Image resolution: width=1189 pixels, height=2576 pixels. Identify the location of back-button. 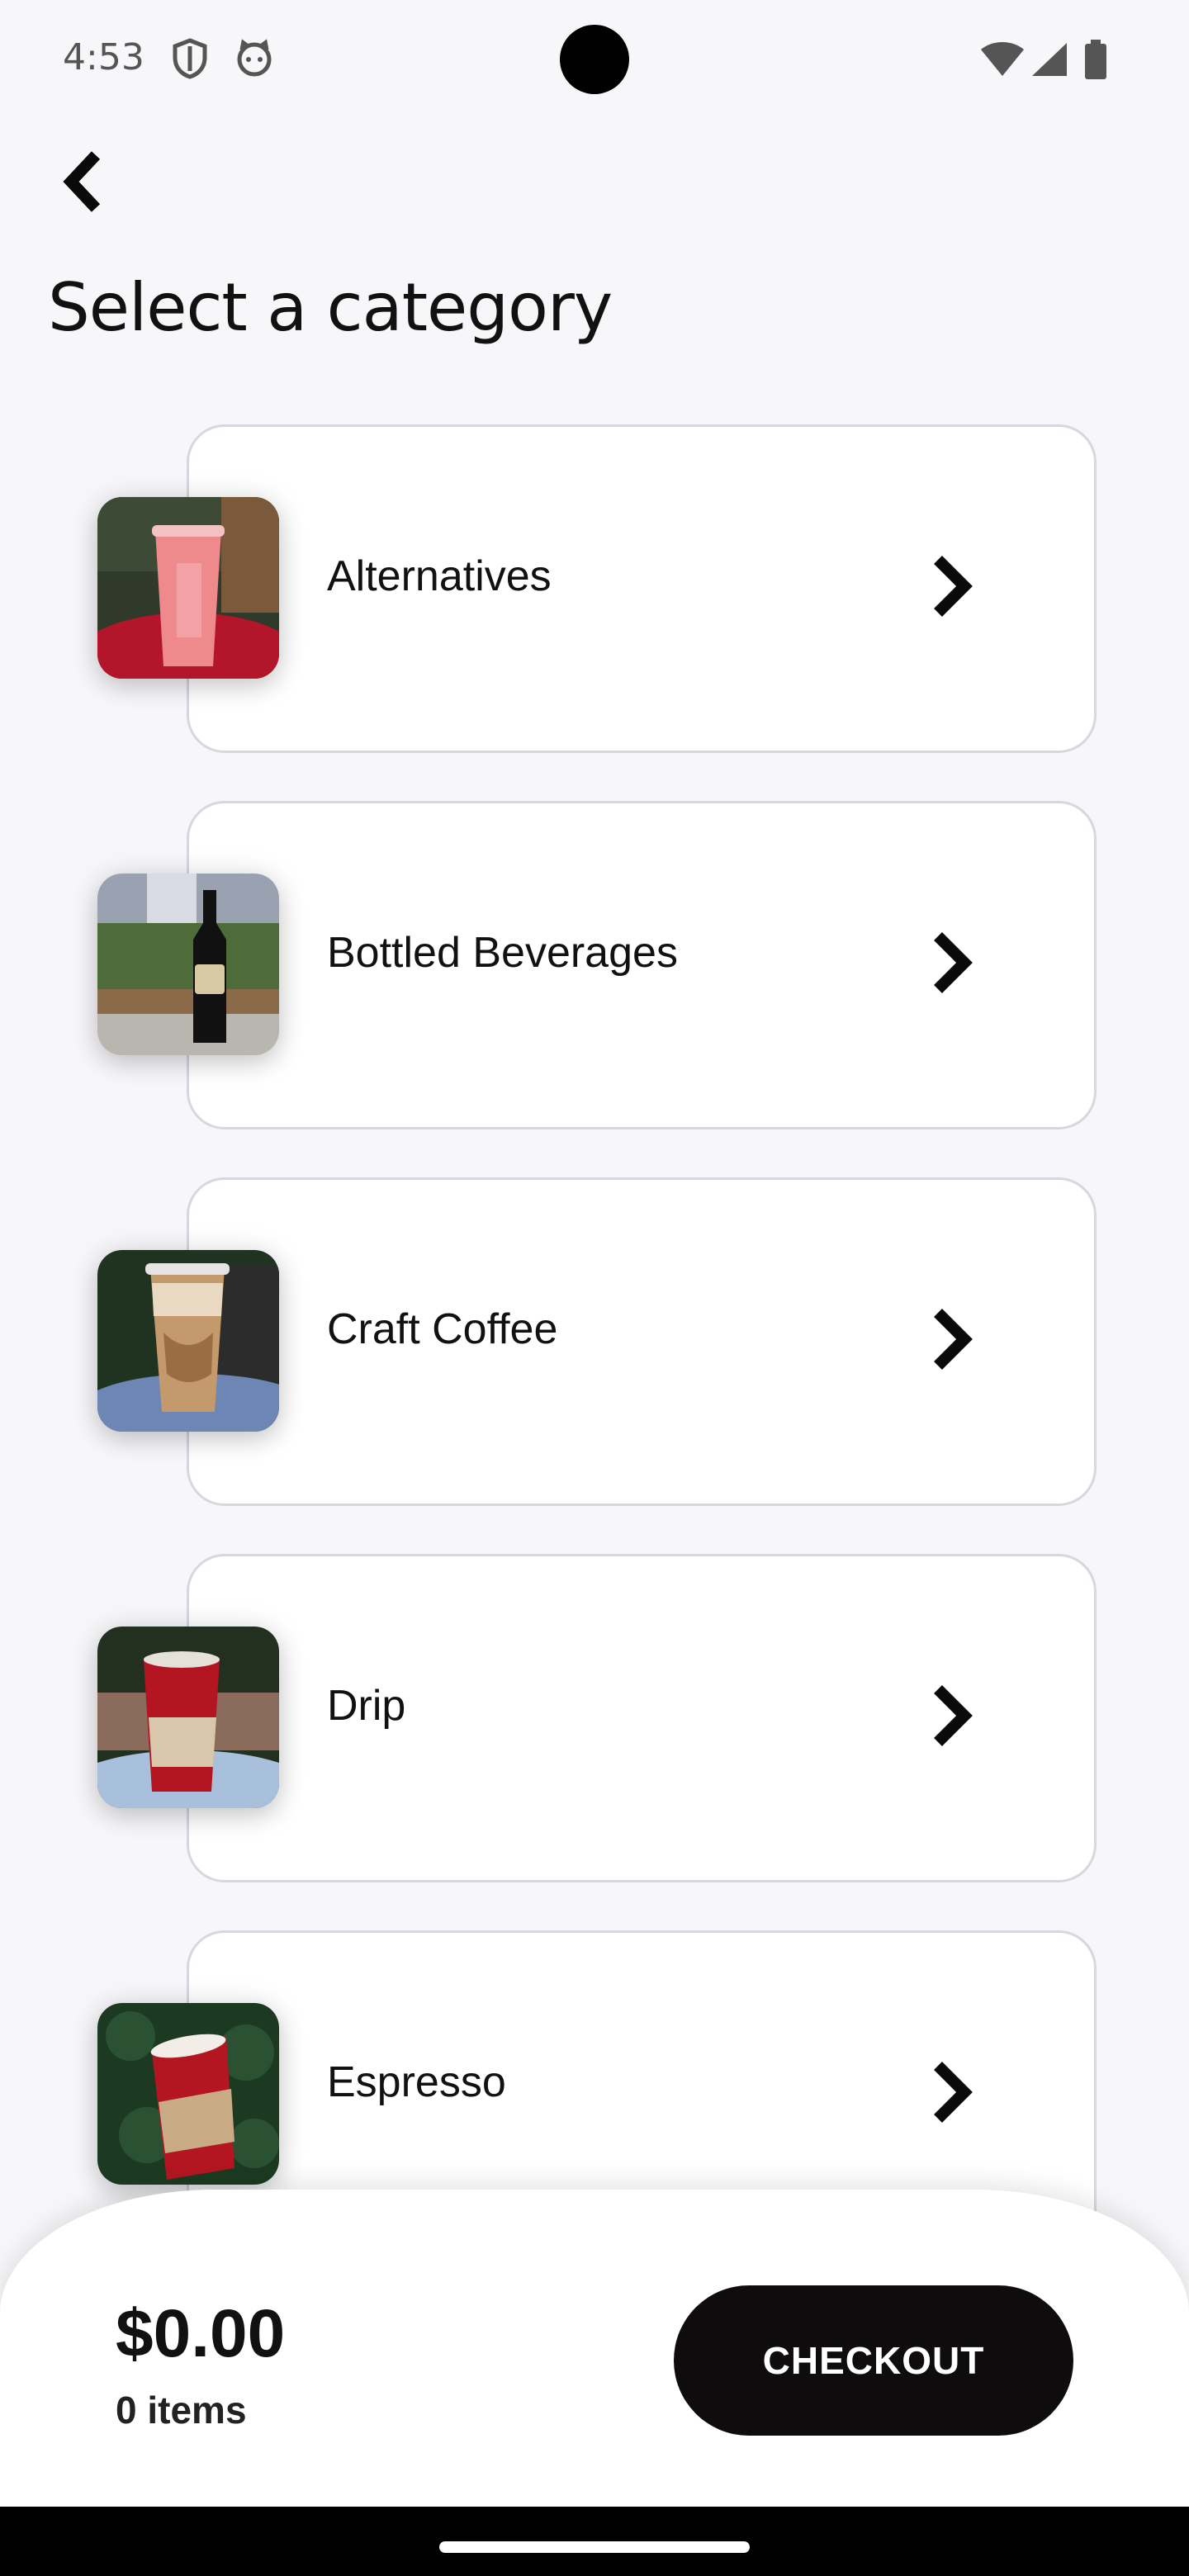
(95, 190).